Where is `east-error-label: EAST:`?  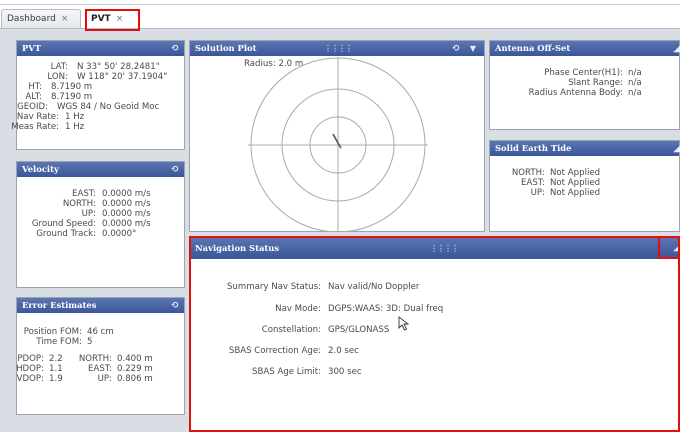
east-error-label: EAST: is located at coordinates (100, 369).